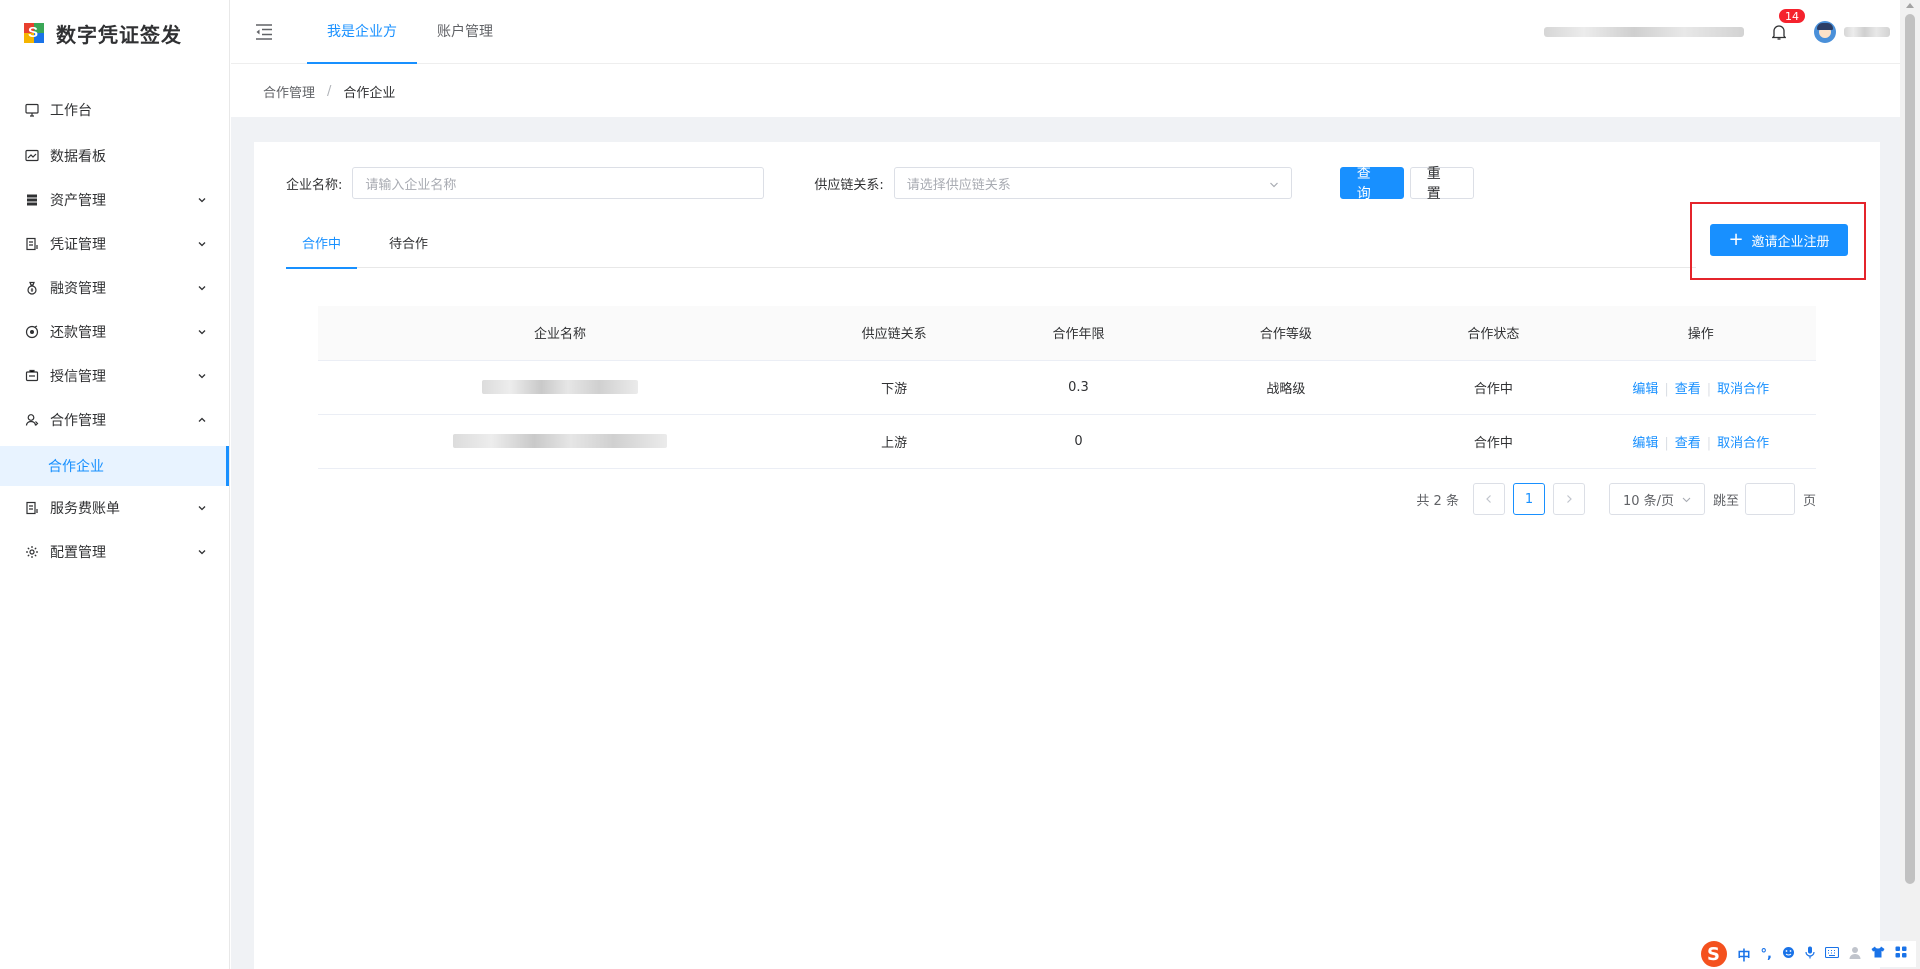 Image resolution: width=1920 pixels, height=969 pixels. What do you see at coordinates (114, 200) in the screenshot?
I see `sidebar-item-assets: 资产管理` at bounding box center [114, 200].